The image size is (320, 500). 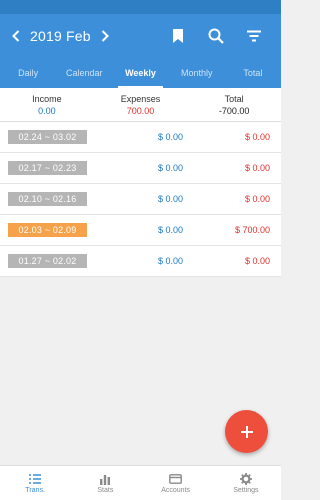 What do you see at coordinates (47, 261) in the screenshot?
I see `week-range-chip: 01.27 ~ 02.02` at bounding box center [47, 261].